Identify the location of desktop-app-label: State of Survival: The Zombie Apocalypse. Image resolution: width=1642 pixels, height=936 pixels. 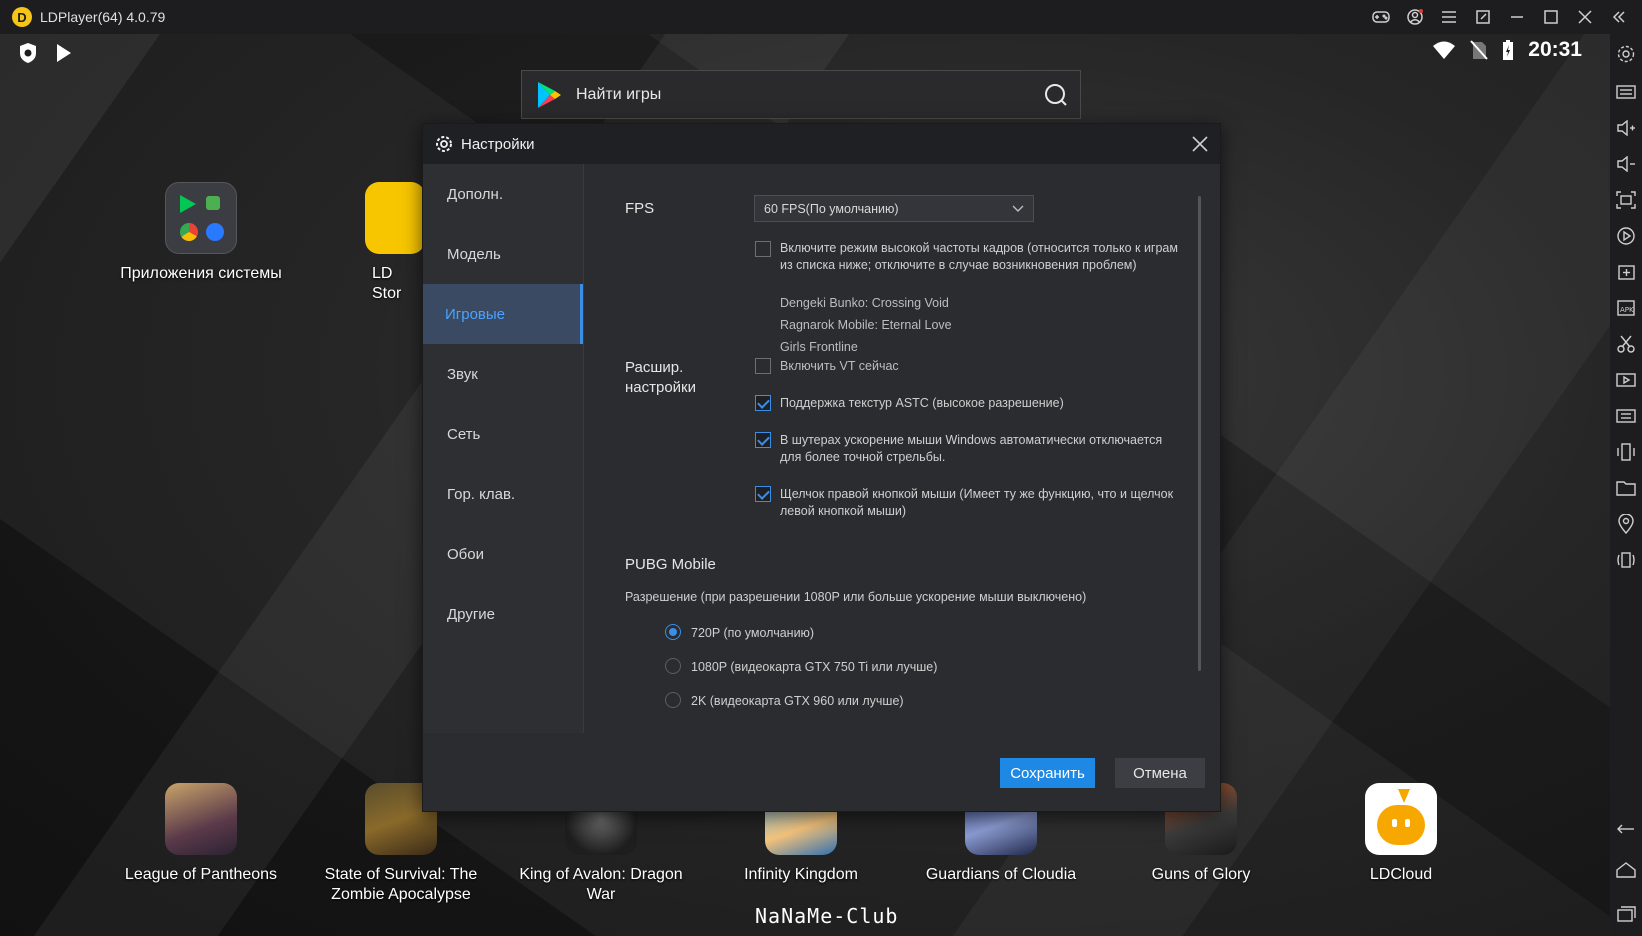
(401, 884).